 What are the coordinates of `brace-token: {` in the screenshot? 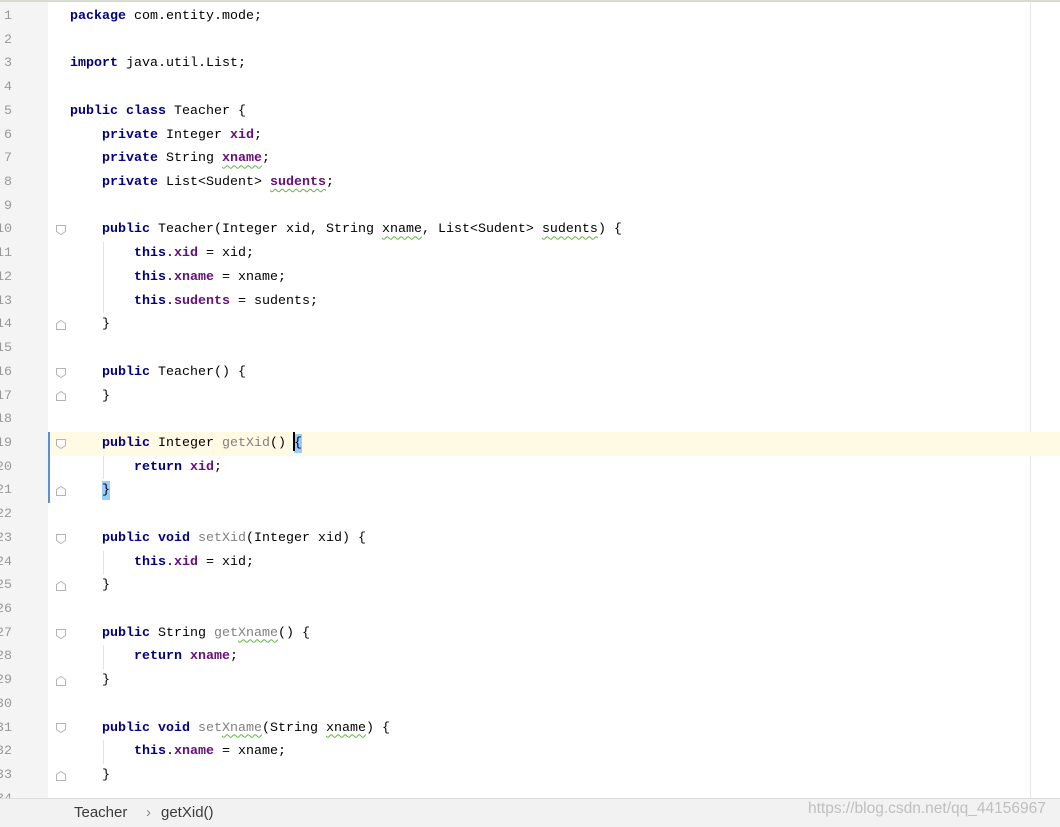 It's located at (297, 442).